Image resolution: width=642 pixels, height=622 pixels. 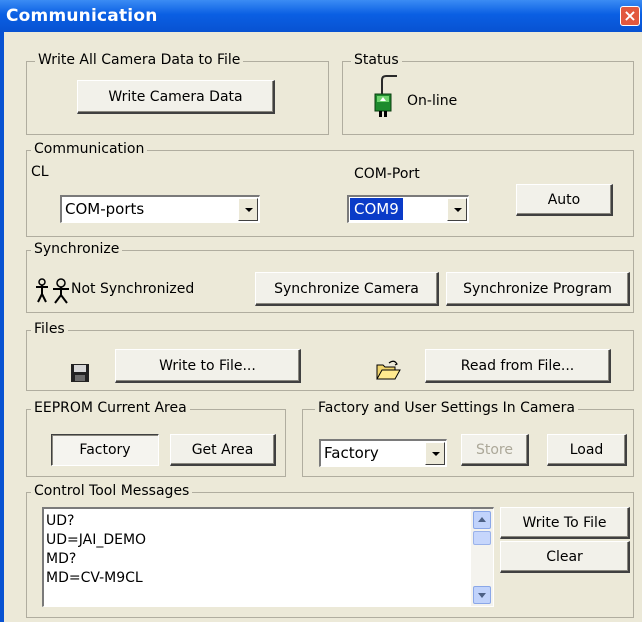 I want to click on cl-label: CL, so click(x=40, y=172).